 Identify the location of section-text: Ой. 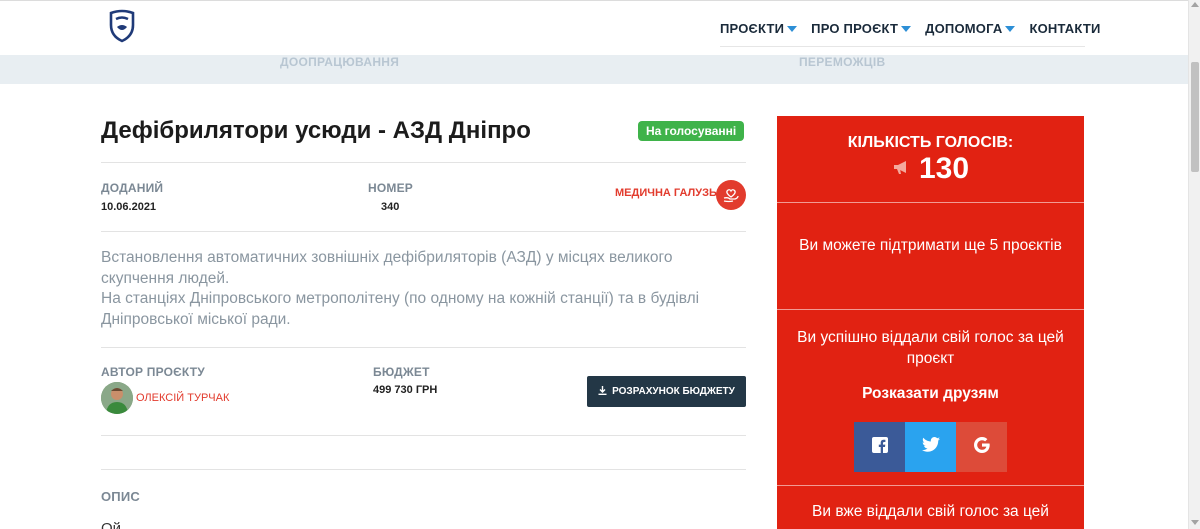
(111, 524).